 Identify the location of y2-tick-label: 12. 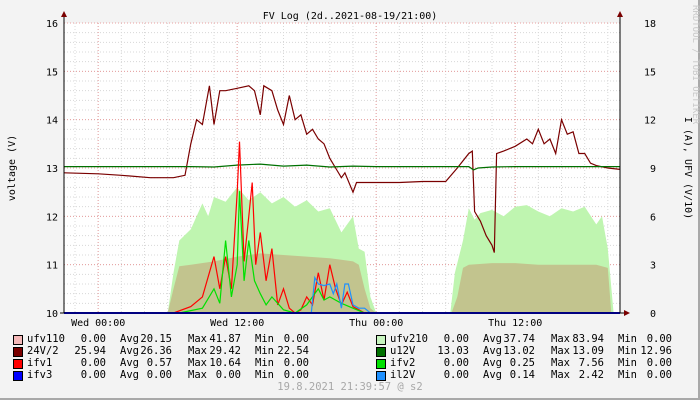
(650, 121).